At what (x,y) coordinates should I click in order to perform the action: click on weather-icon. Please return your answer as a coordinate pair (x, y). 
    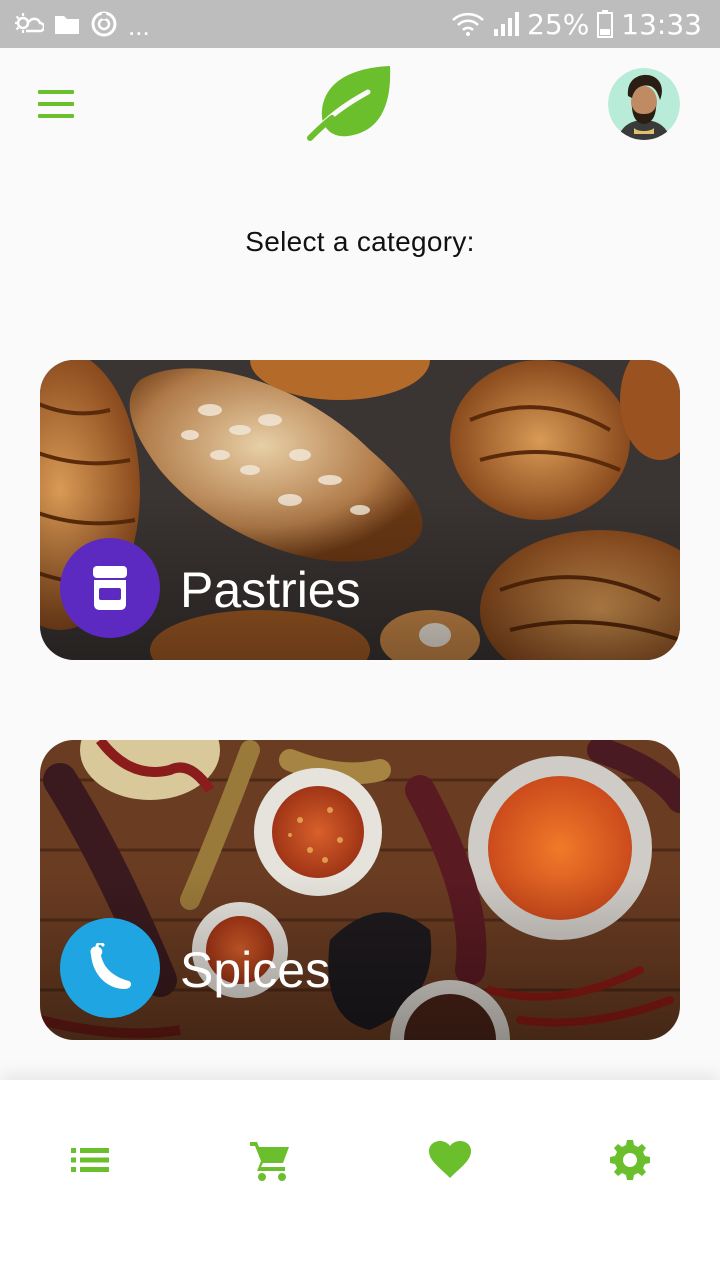
    Looking at the image, I should click on (29, 23).